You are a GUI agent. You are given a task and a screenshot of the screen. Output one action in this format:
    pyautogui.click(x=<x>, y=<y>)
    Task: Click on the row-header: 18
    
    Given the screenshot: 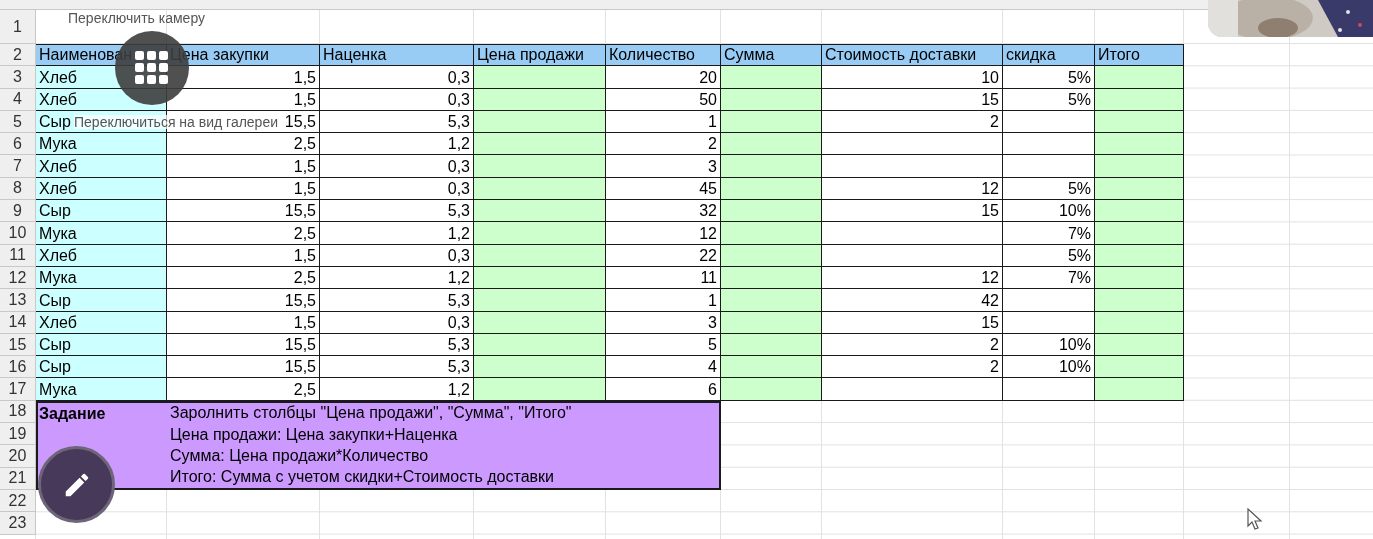 What is the action you would take?
    pyautogui.click(x=18, y=412)
    